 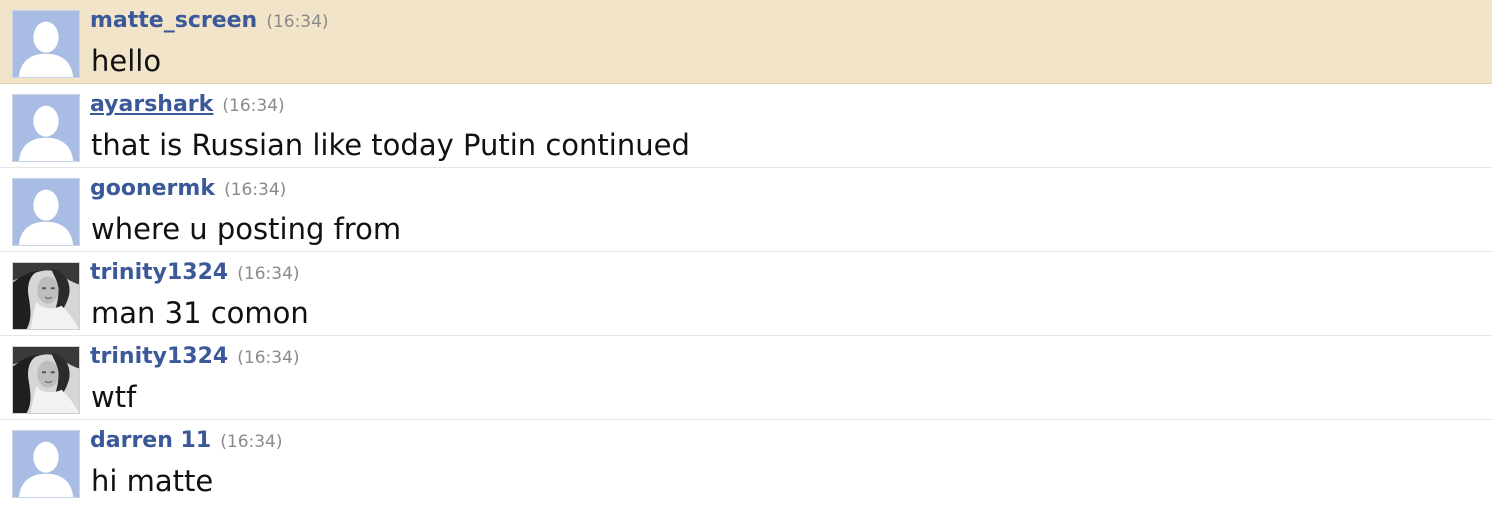 I want to click on message-header: darren 11 (16:34), so click(x=186, y=441).